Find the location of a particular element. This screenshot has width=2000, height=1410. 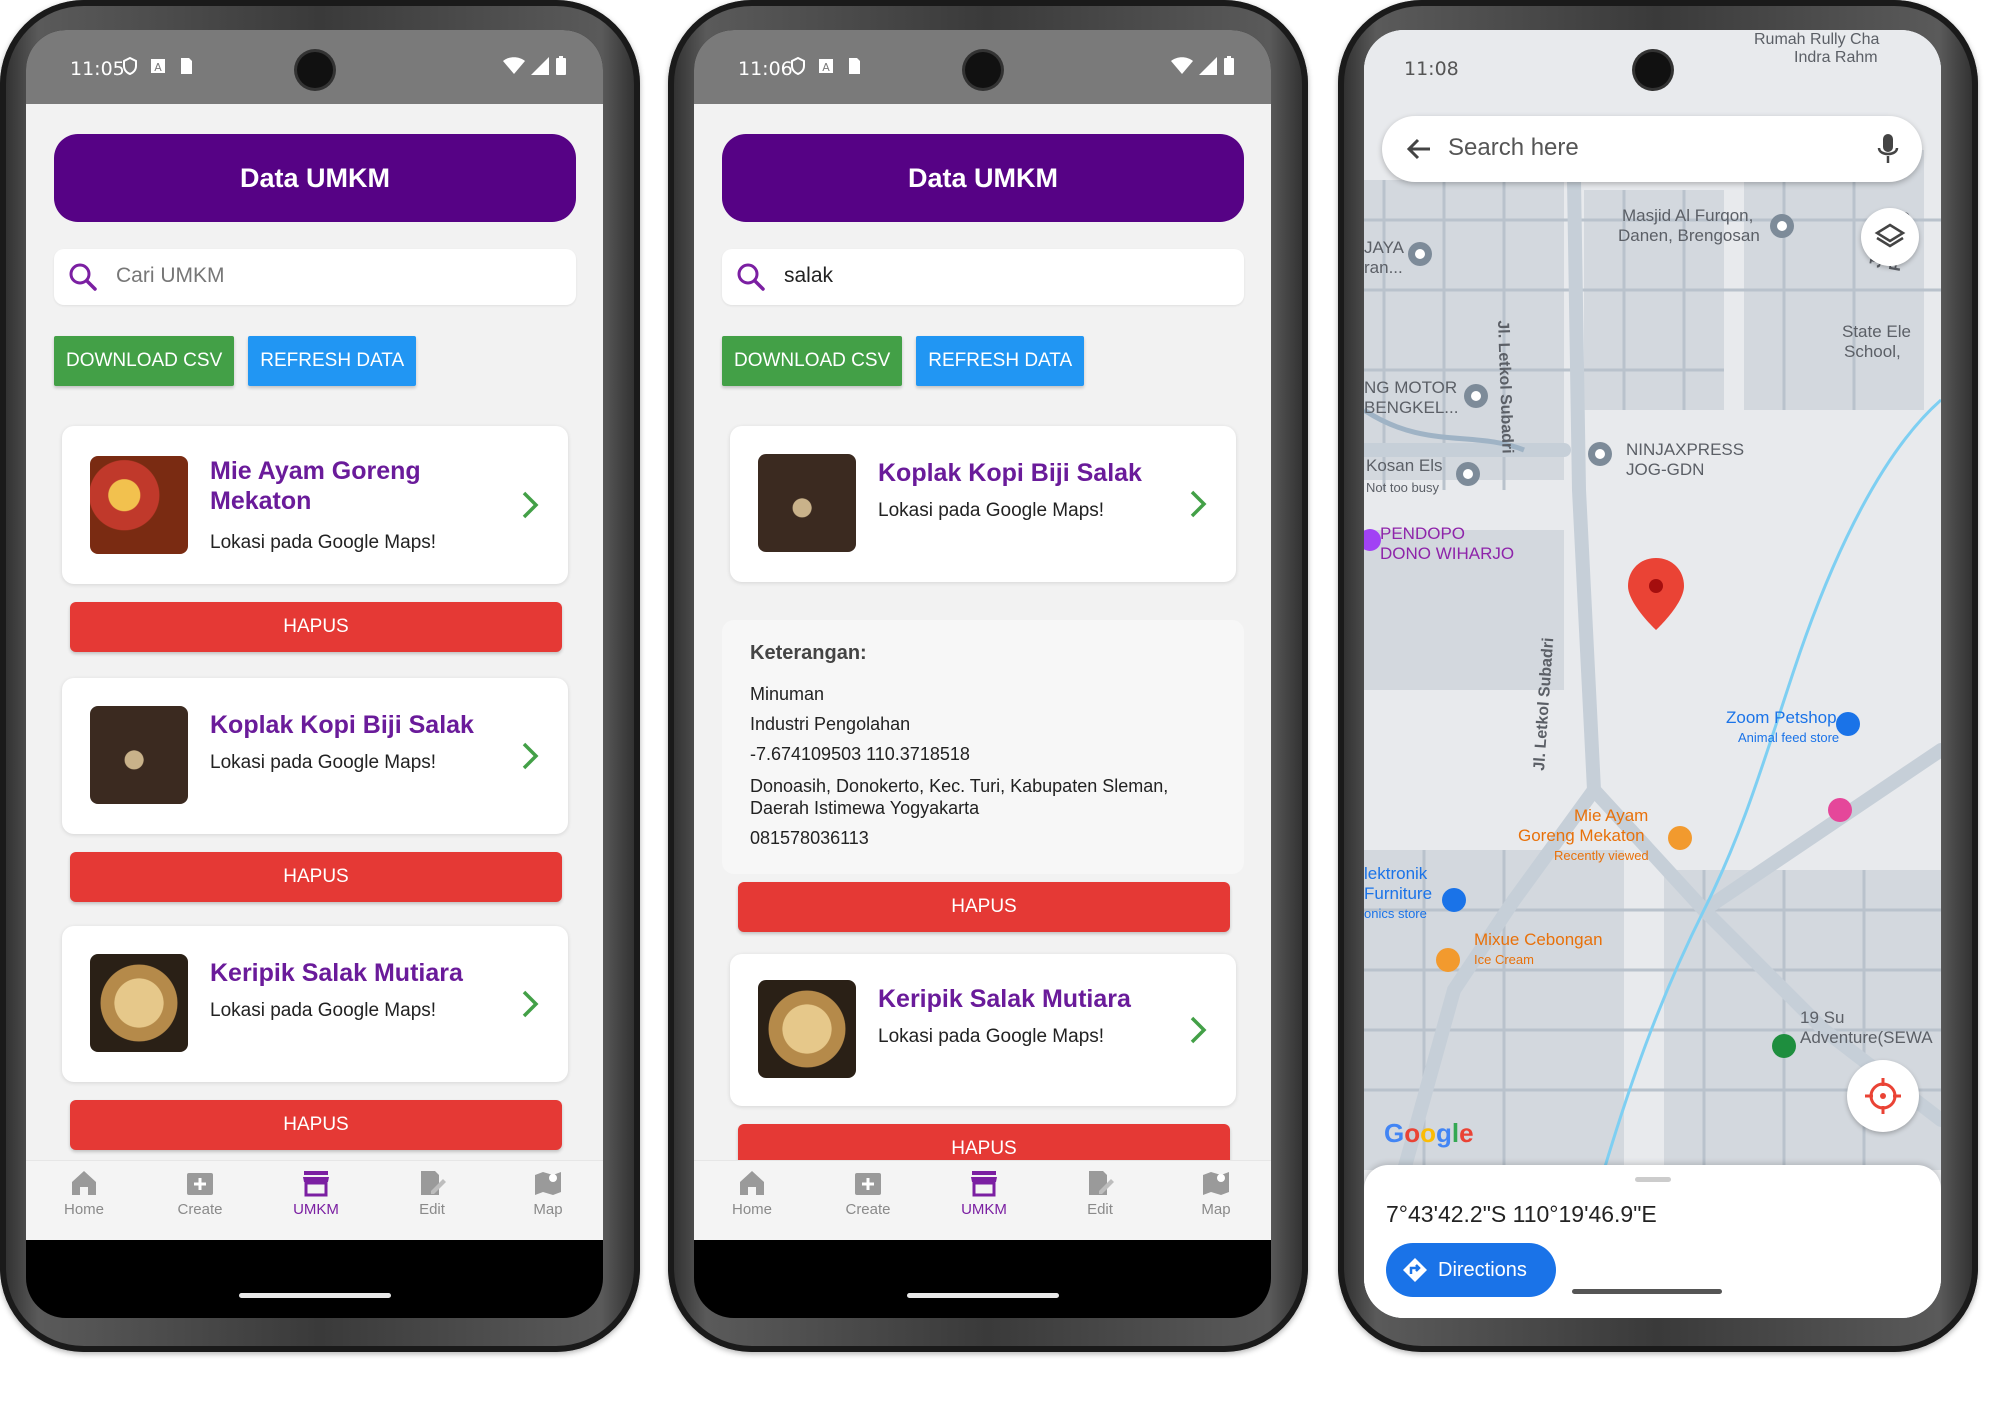

location-target-icon is located at coordinates (1883, 1096).